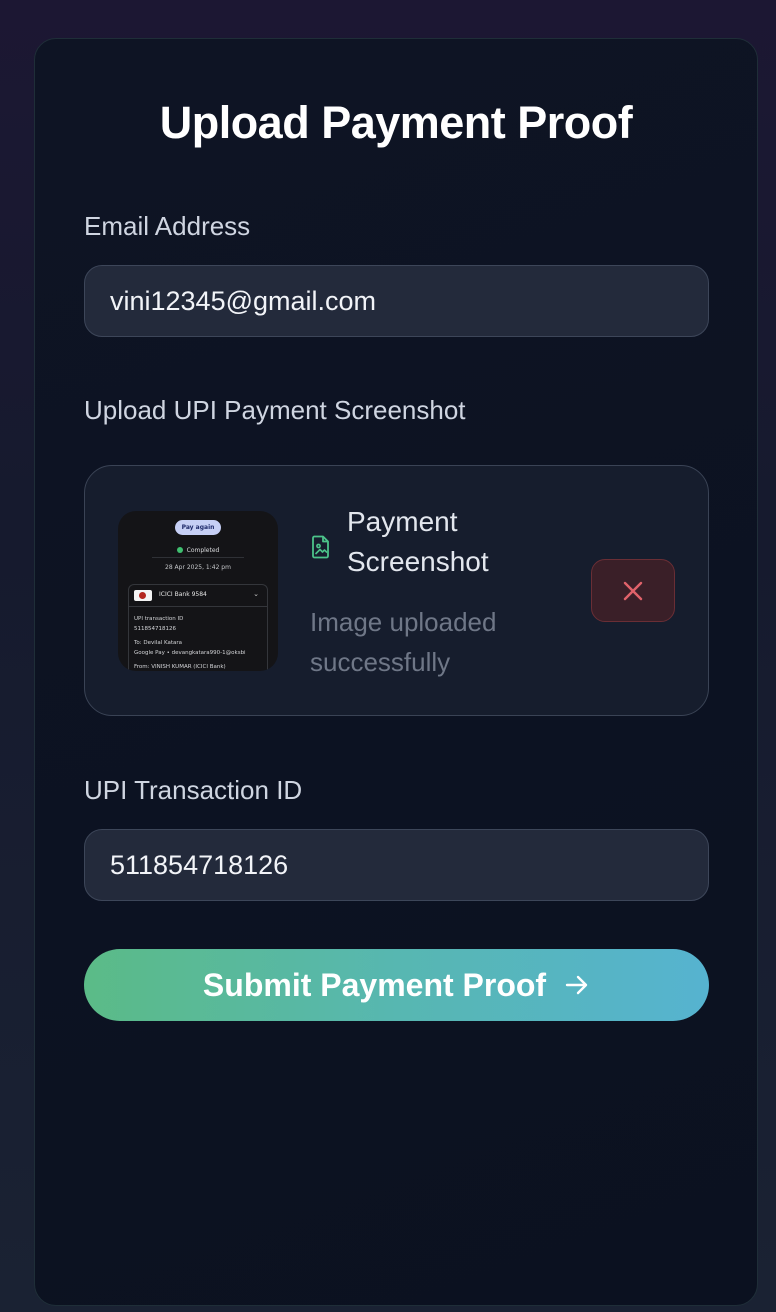  What do you see at coordinates (180, 667) in the screenshot?
I see `thumb-from: From: VINISH KUMAR (ICICI Bank)` at bounding box center [180, 667].